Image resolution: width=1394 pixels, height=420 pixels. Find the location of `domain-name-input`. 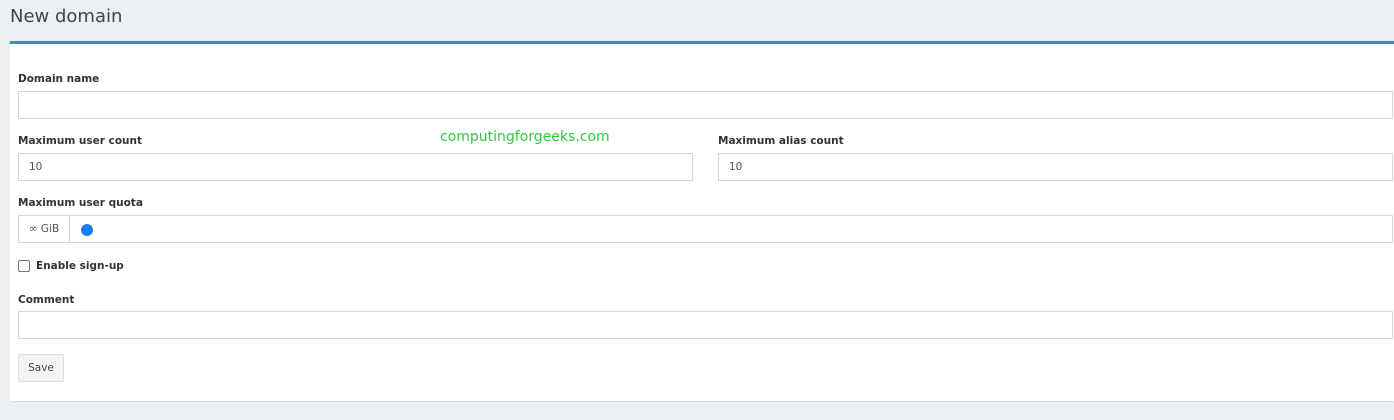

domain-name-input is located at coordinates (705, 105).